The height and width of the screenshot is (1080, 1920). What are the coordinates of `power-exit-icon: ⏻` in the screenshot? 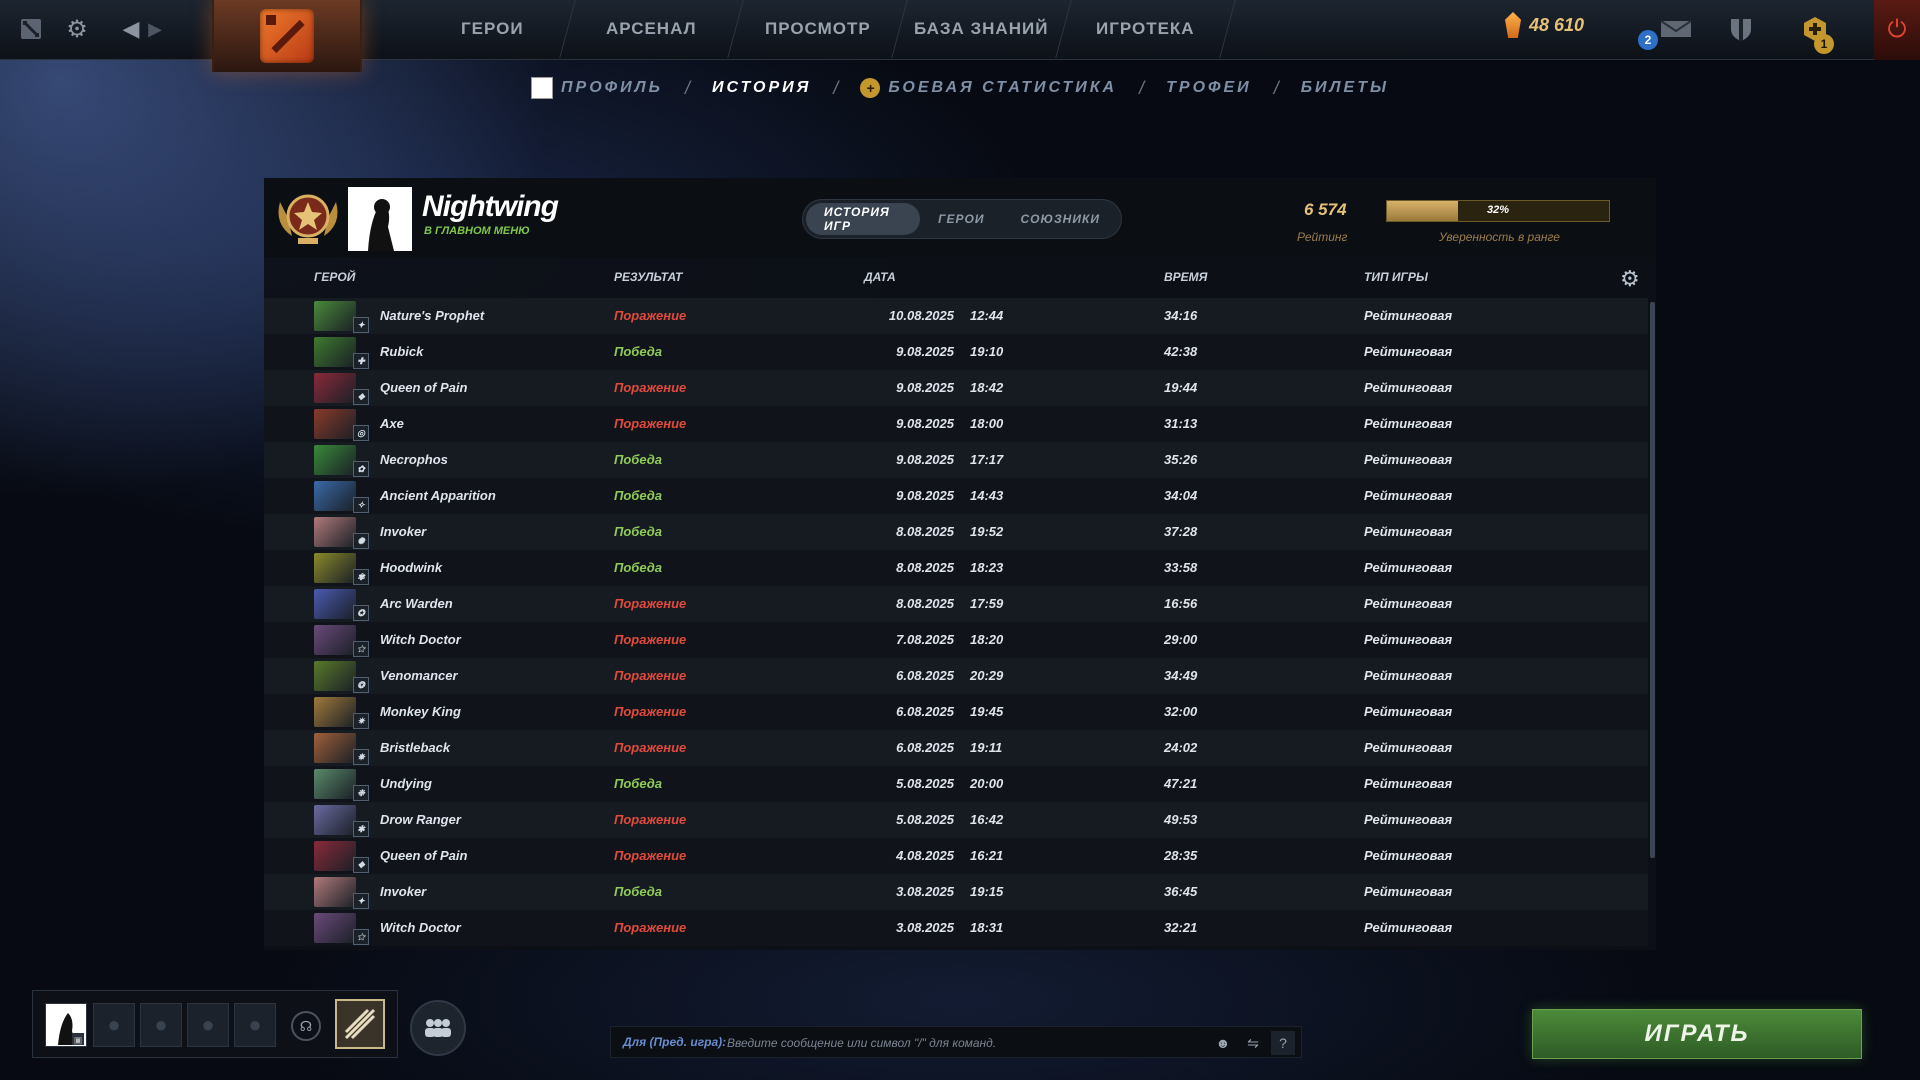 It's located at (1897, 30).